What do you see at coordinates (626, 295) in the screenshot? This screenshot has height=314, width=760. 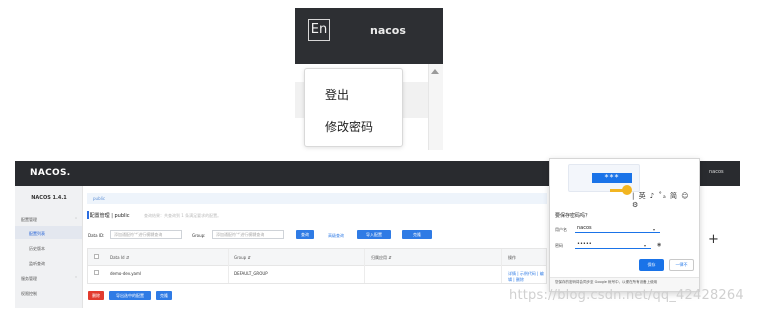 I see `watermark: https://blog.csdn.net/qq_42428264` at bounding box center [626, 295].